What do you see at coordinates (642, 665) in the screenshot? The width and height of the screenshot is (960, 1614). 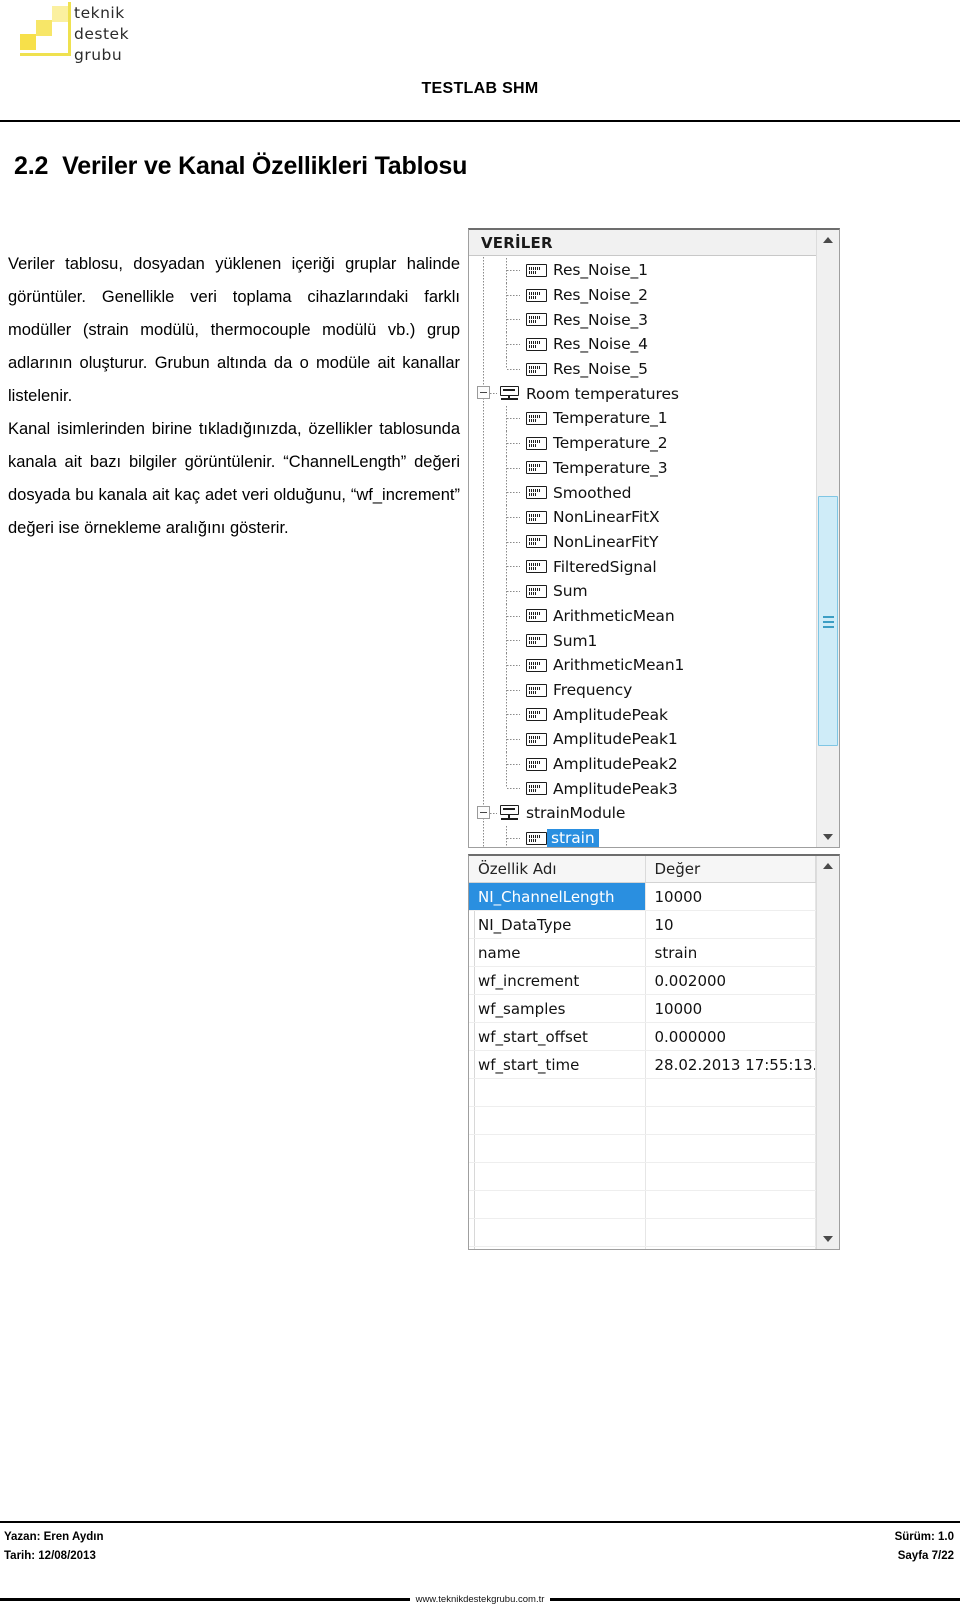 I see `tree-item-arithmeticmean1: ArithmeticMean1` at bounding box center [642, 665].